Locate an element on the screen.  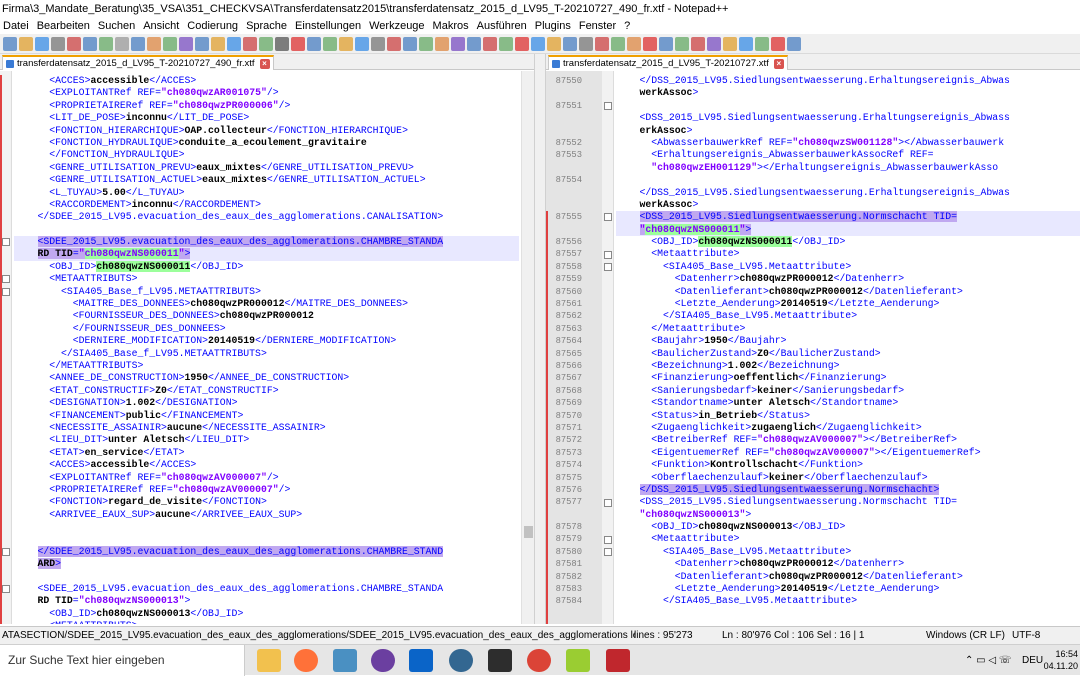
menu-item: Datei is located at coordinates (17, 26).